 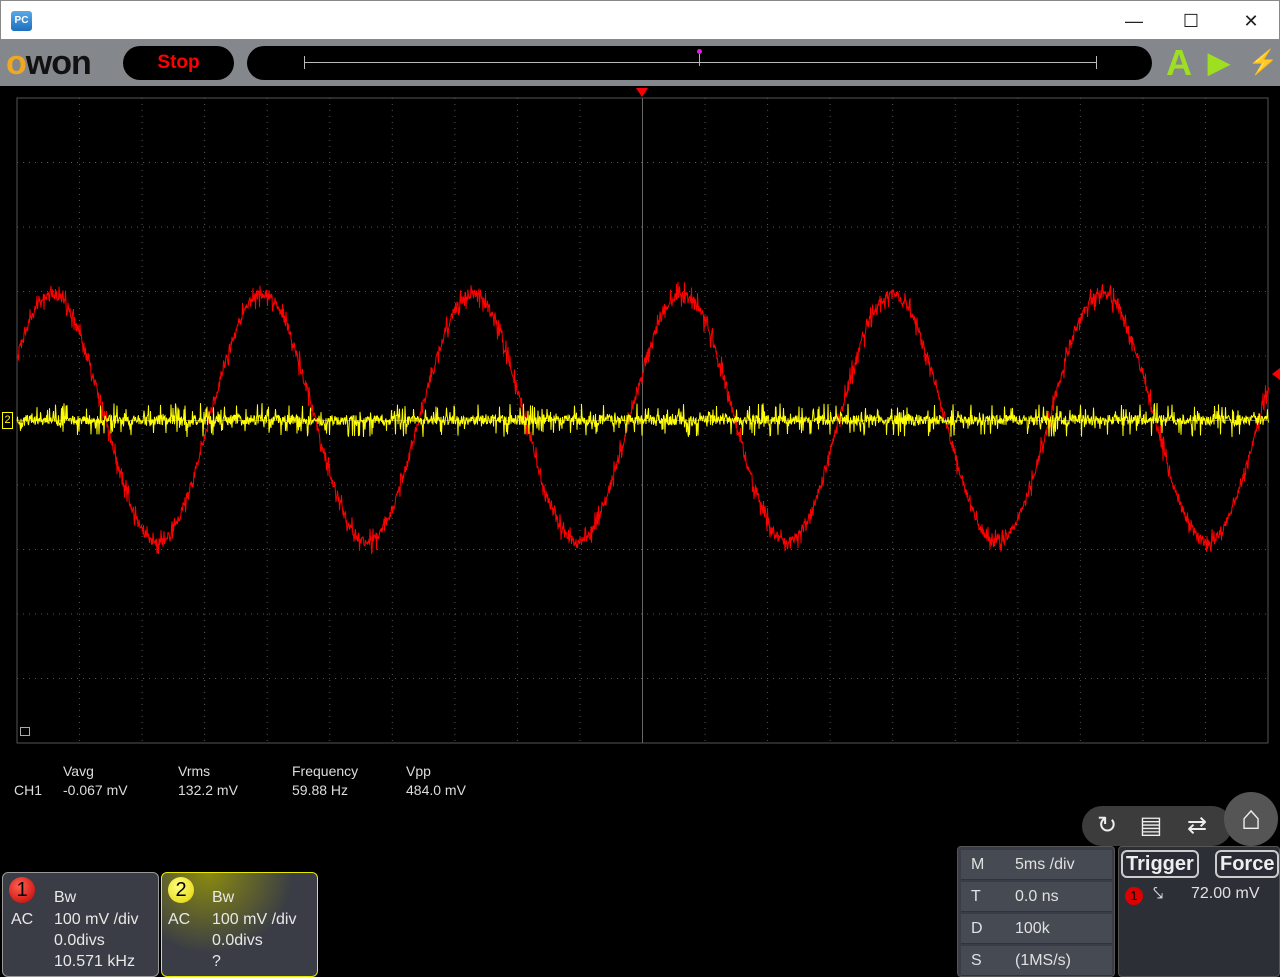 I want to click on timebase-position-bar, so click(x=699, y=63).